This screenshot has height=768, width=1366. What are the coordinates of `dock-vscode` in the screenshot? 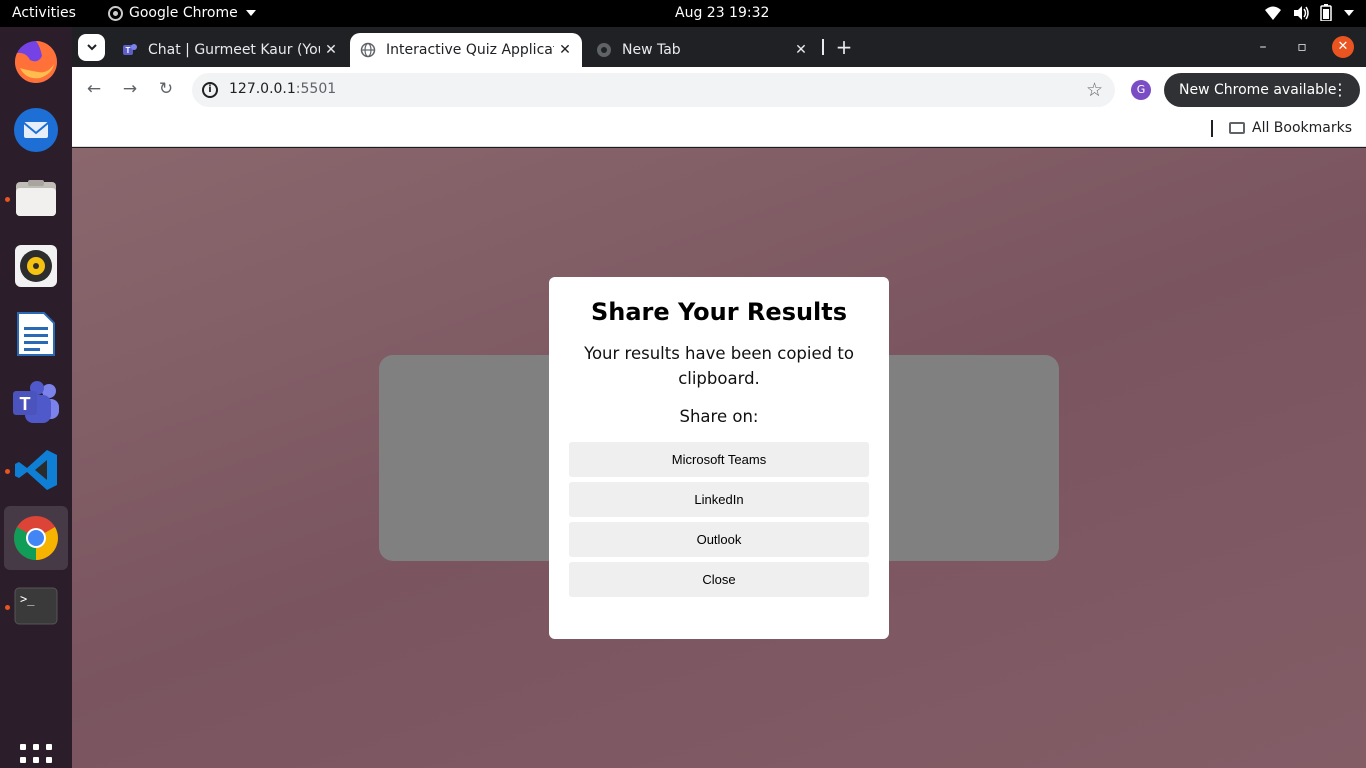 It's located at (36, 470).